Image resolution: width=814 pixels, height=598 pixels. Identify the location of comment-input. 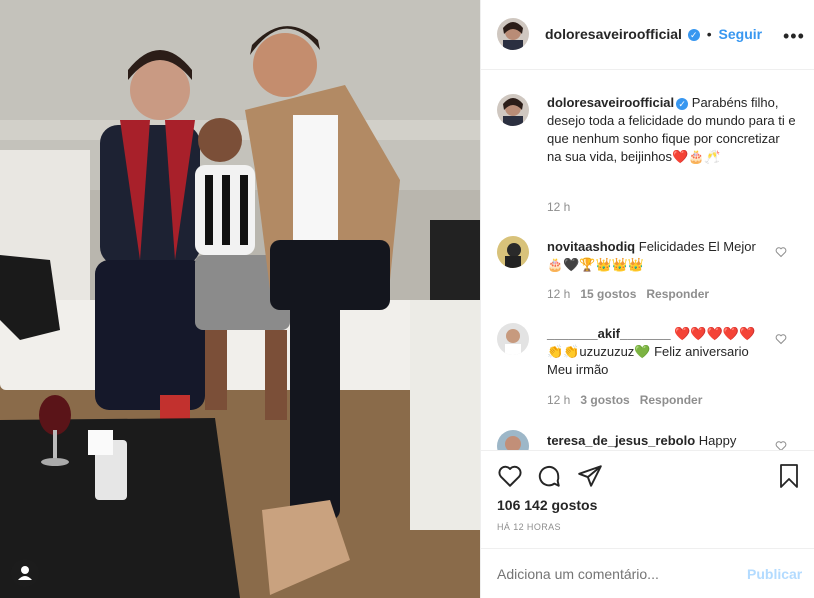
(607, 574).